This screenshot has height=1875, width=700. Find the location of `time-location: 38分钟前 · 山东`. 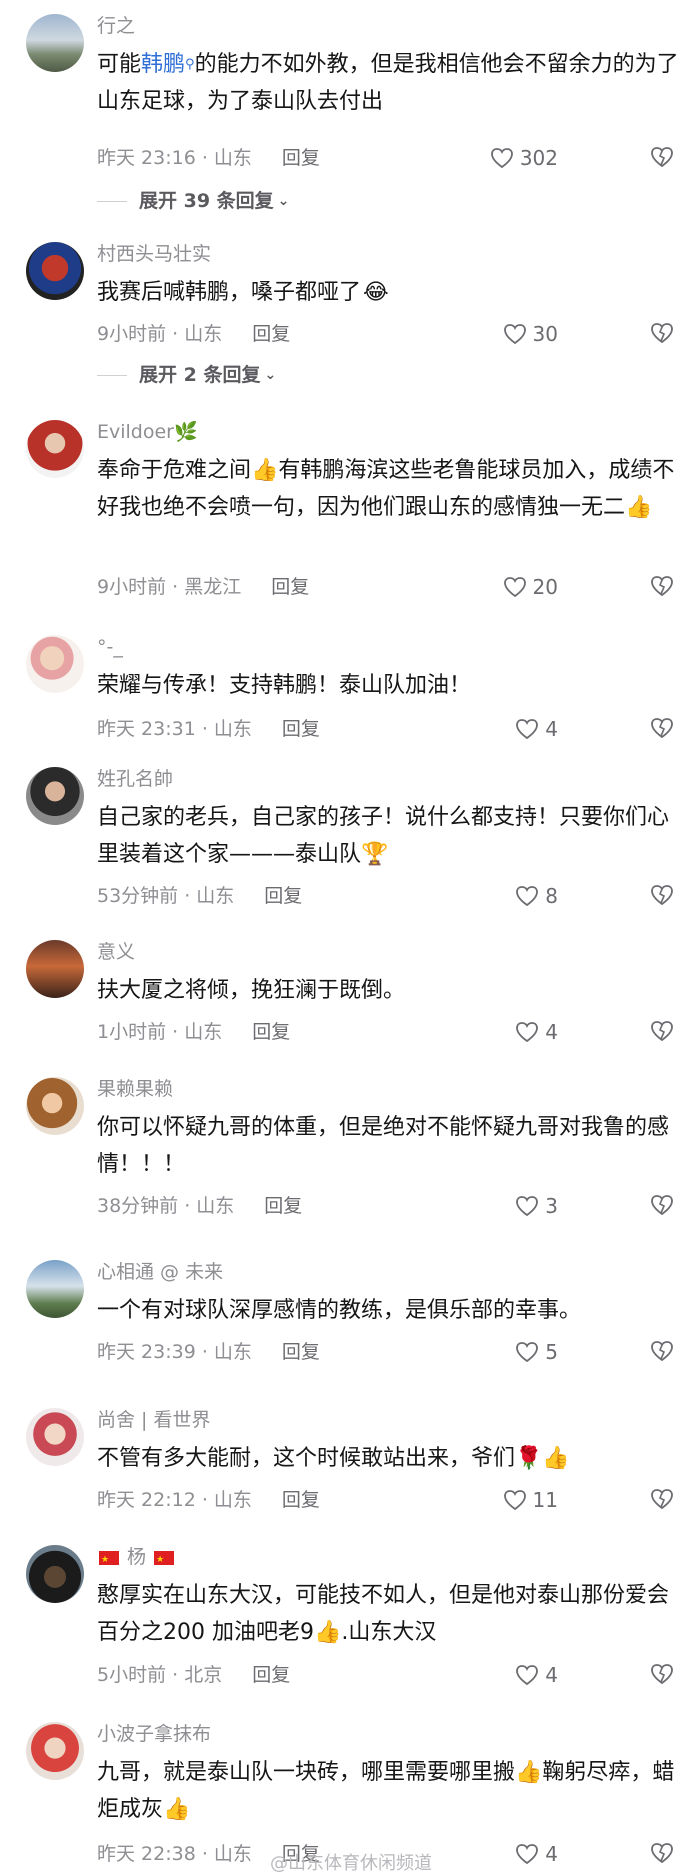

time-location: 38分钟前 · 山东 is located at coordinates (166, 1206).